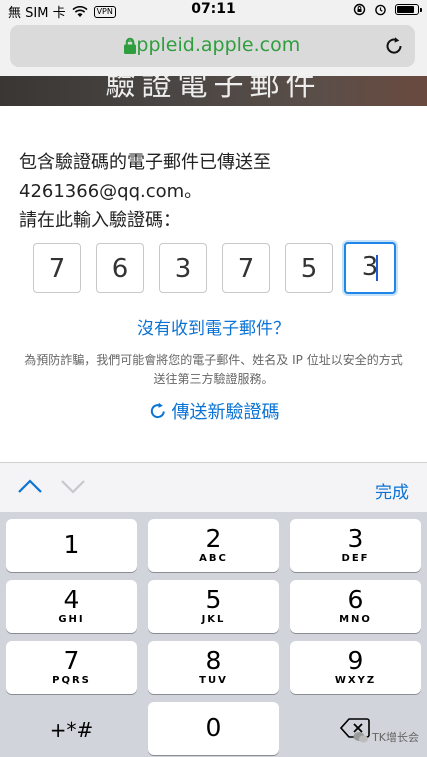  Describe the element at coordinates (387, 9) in the screenshot. I see `status-right` at that location.